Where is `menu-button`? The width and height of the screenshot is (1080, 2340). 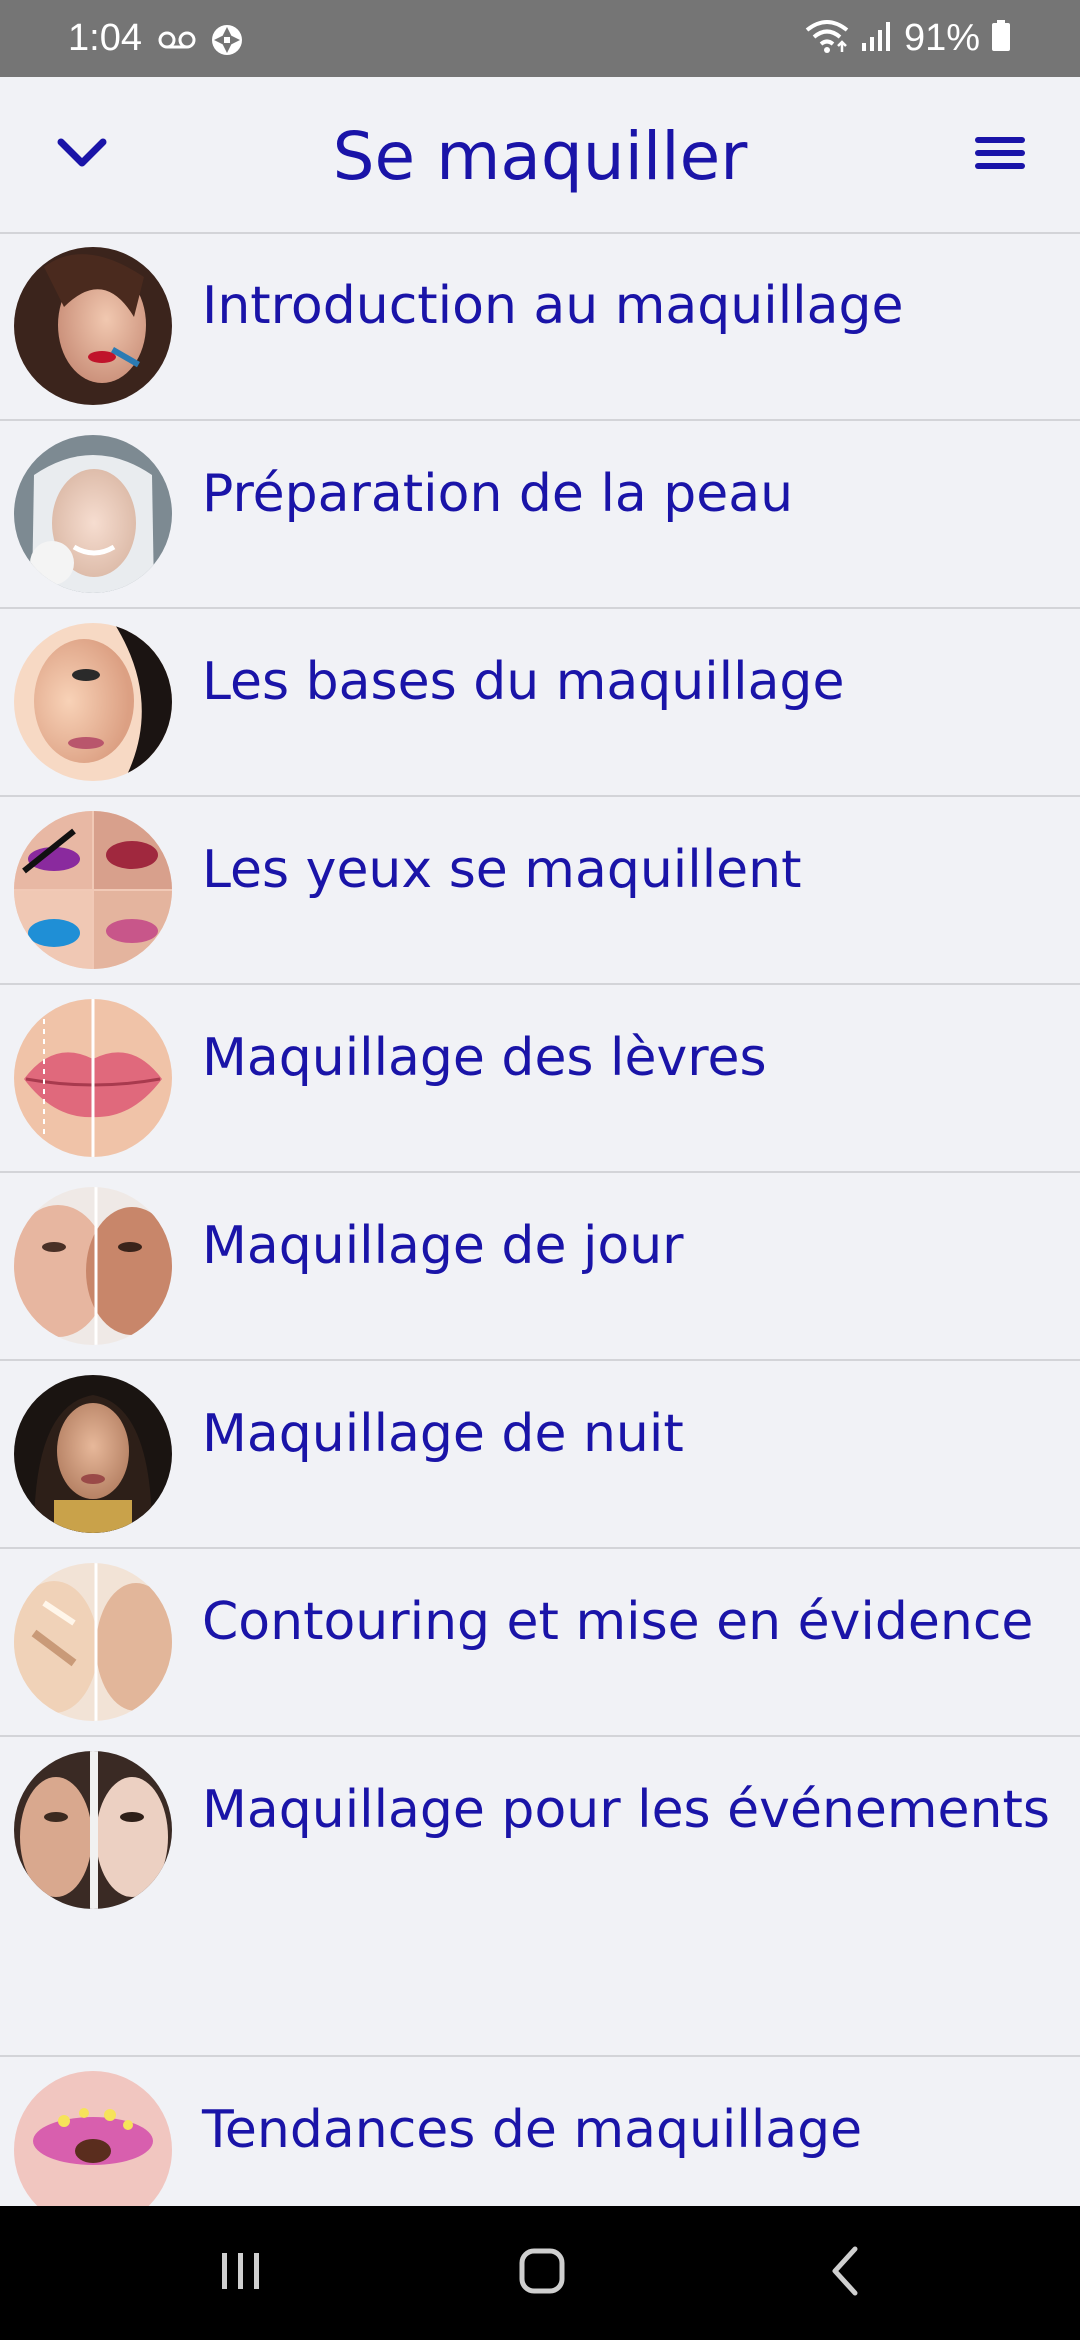
menu-button is located at coordinates (1000, 155).